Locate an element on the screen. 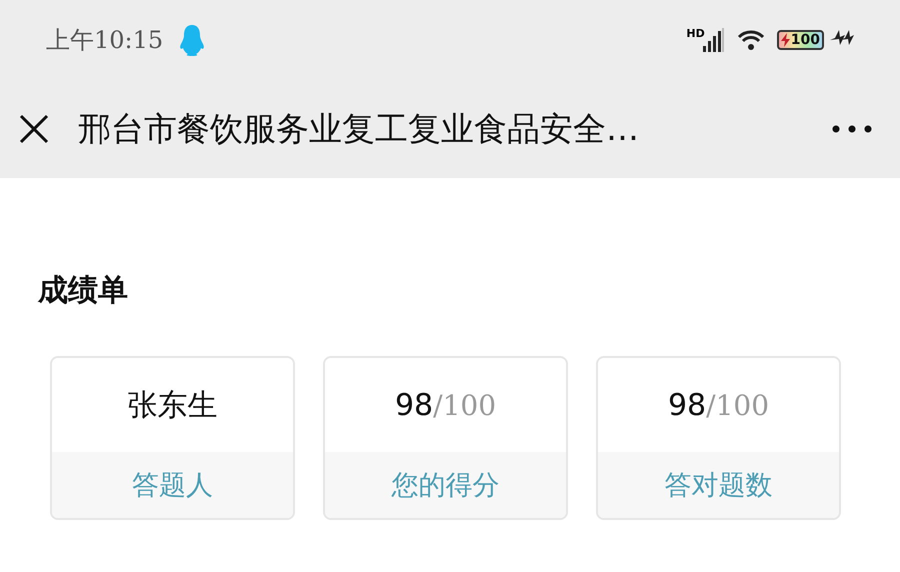 This screenshot has width=900, height=572. penguin-icon is located at coordinates (192, 40).